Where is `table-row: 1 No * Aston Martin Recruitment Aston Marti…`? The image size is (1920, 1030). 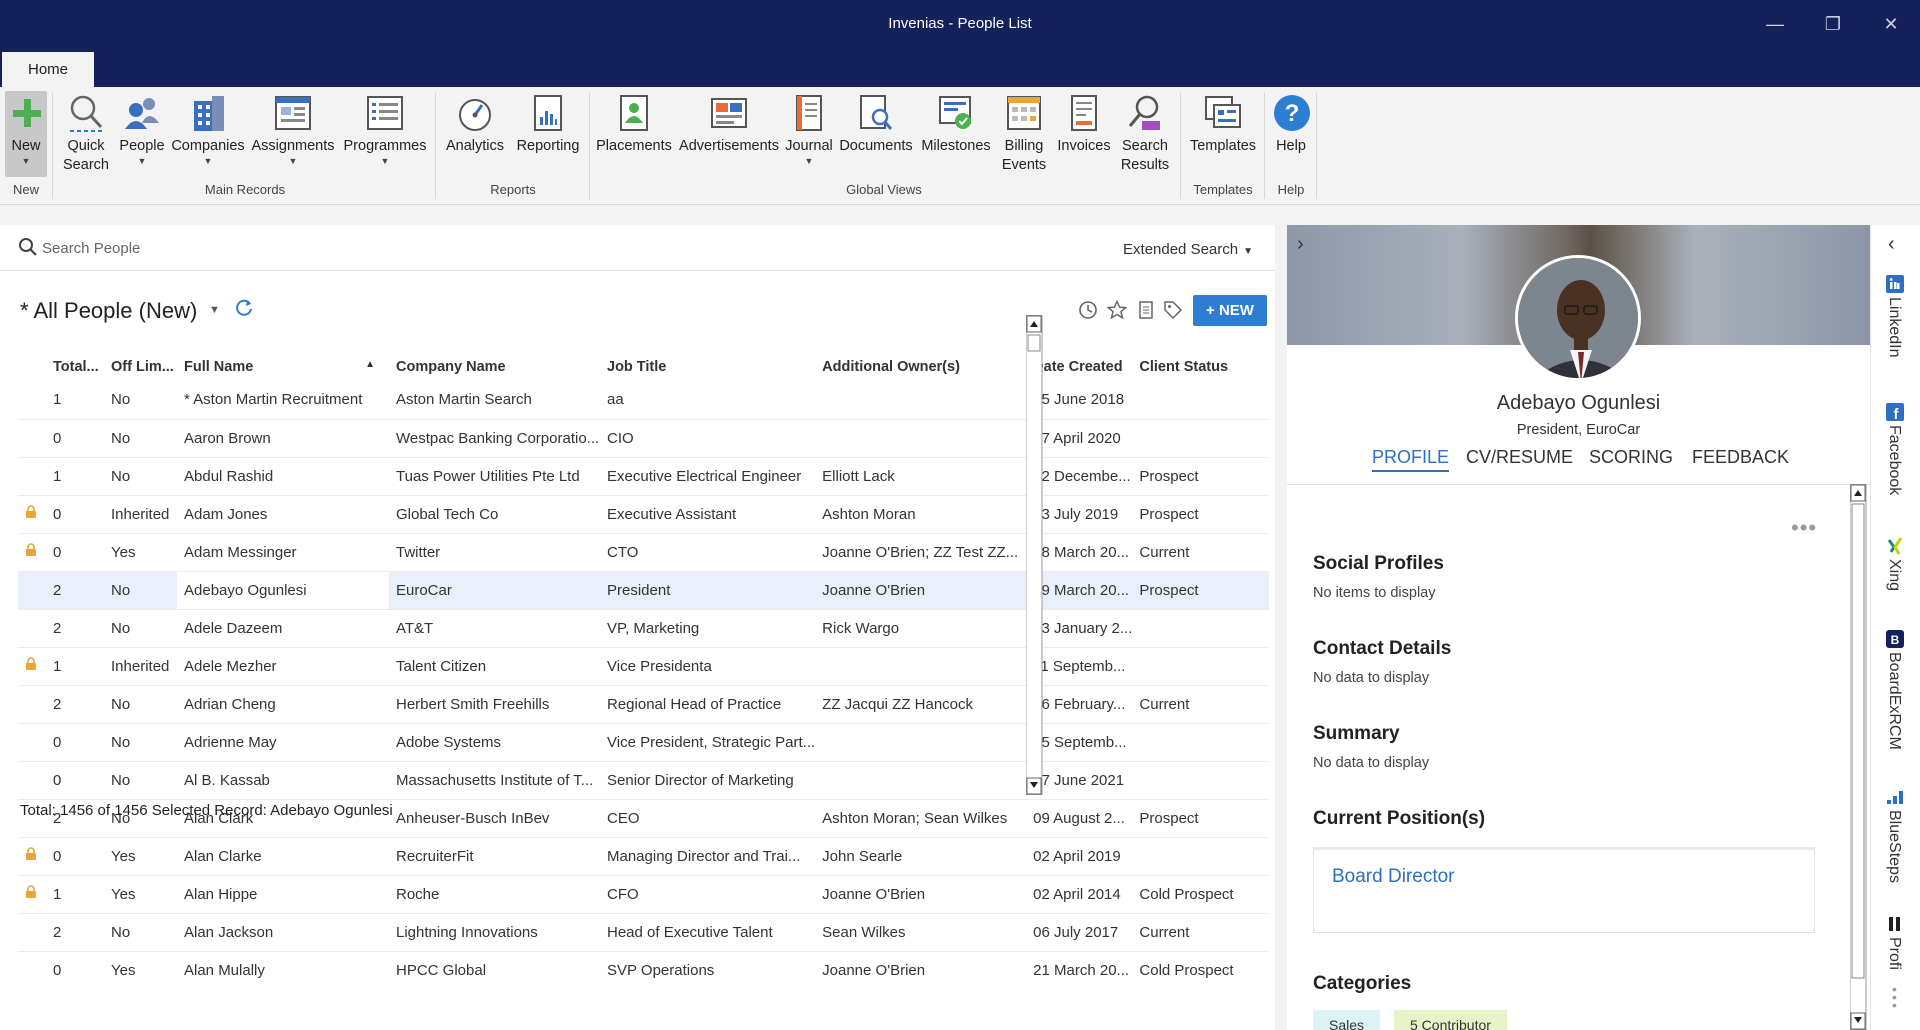
table-row: 1 No * Aston Martin Recruitment Aston Marti… is located at coordinates (644, 400).